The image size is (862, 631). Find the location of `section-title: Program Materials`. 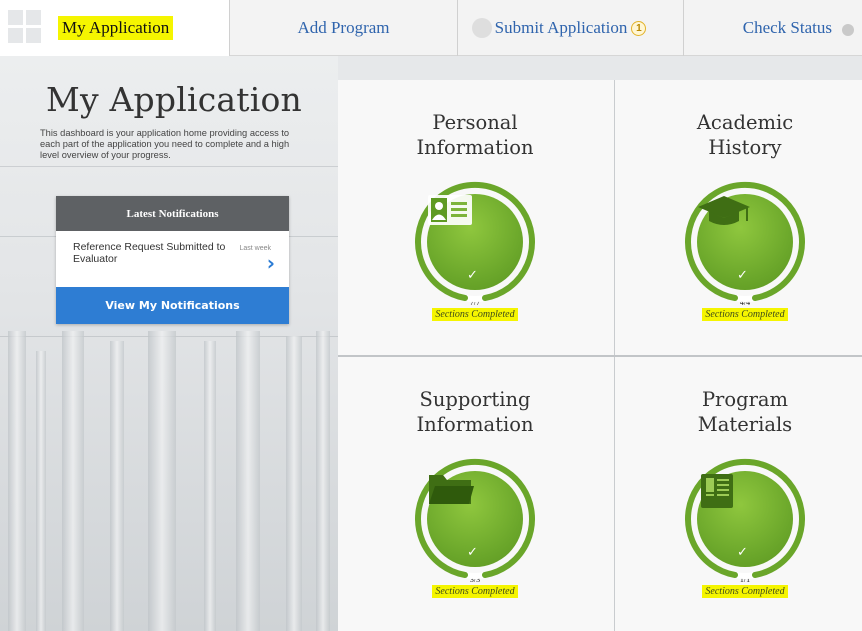

section-title: Program Materials is located at coordinates (745, 412).